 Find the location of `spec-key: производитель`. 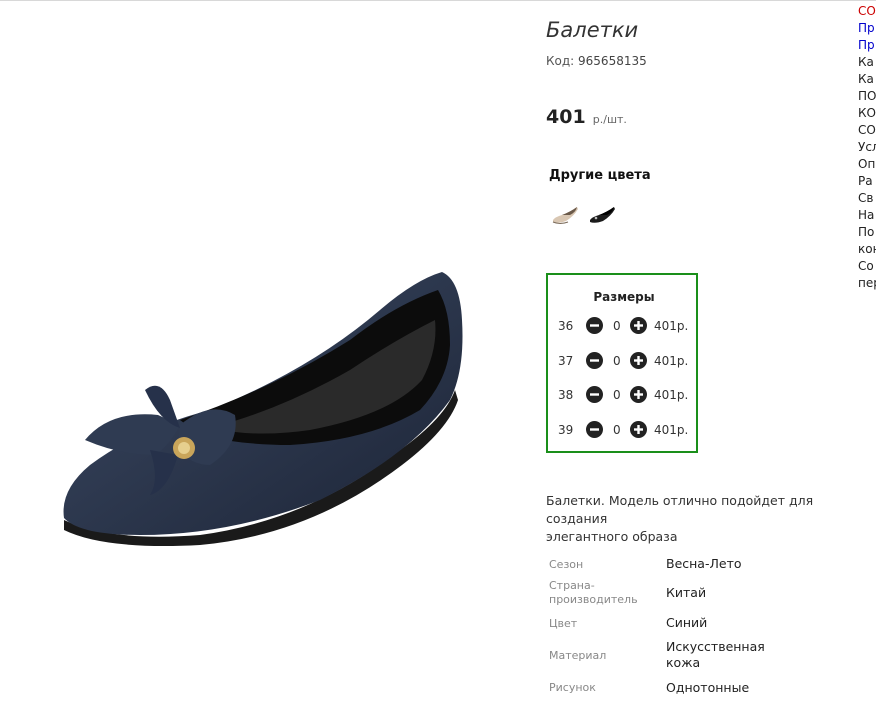

spec-key: производитель is located at coordinates (593, 599).